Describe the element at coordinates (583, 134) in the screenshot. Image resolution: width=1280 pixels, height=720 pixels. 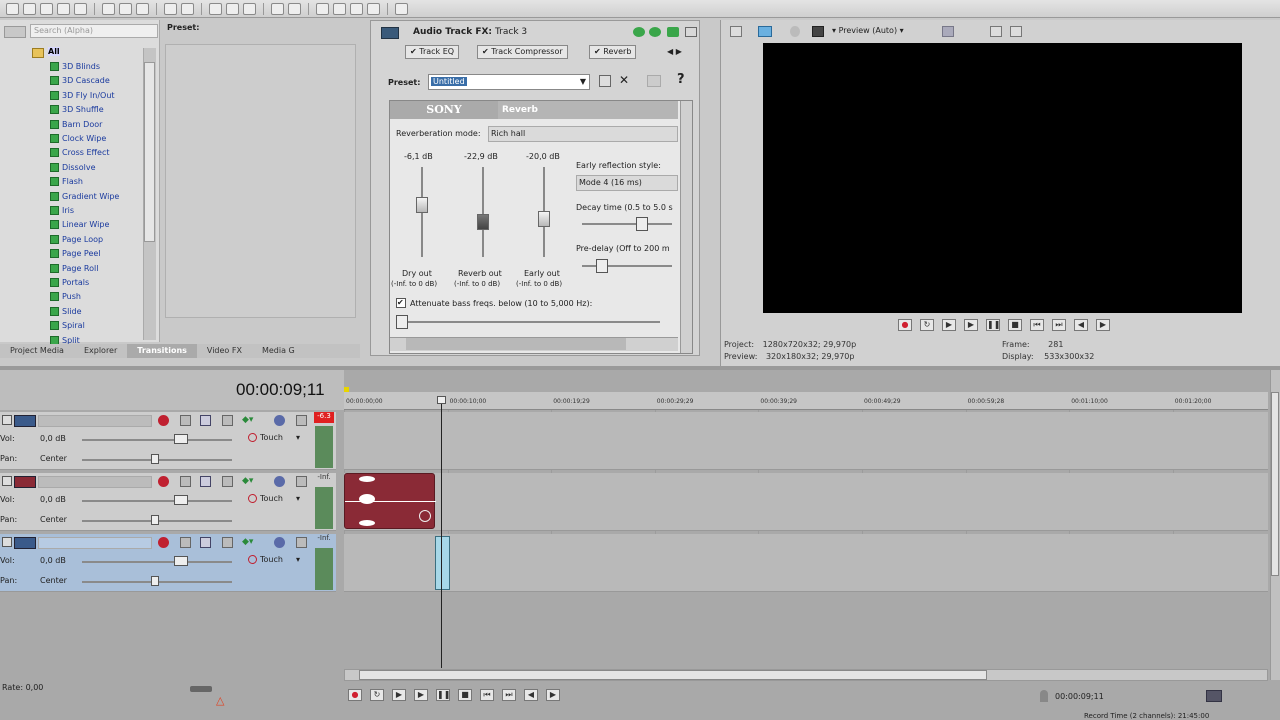
I see `reverb-mode-dropdown: Rich hall` at that location.